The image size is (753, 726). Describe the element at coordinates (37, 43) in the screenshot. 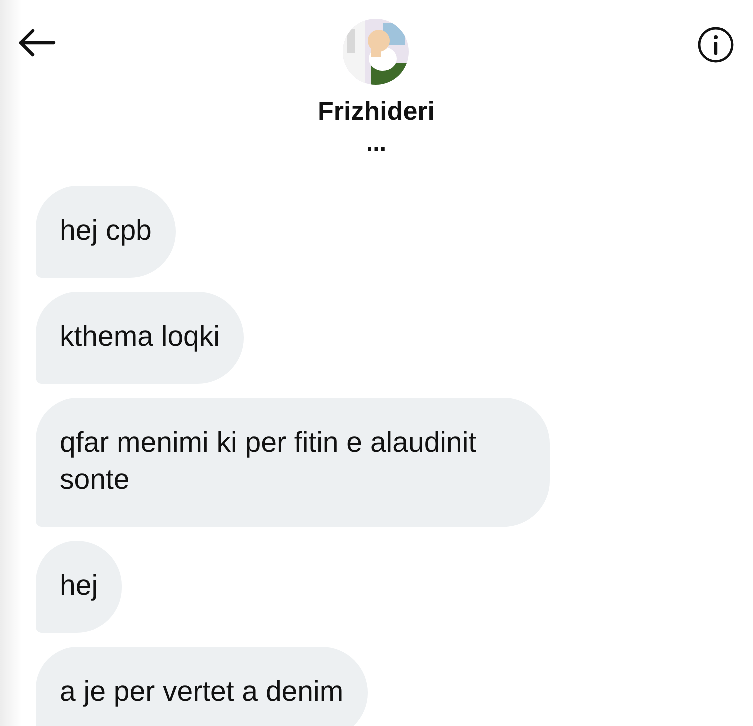

I see `back-arrow-icon` at that location.